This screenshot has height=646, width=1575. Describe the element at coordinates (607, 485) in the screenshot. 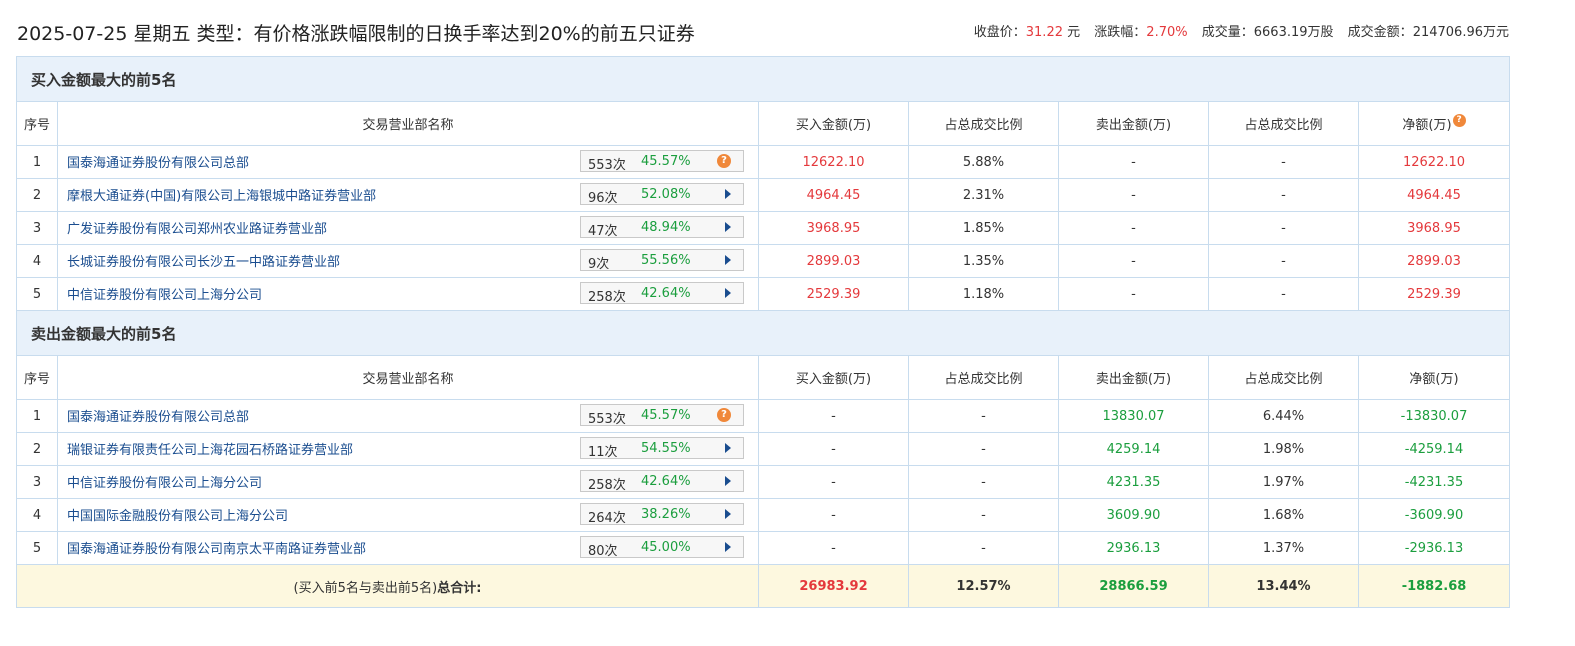

I see `list-count: 258次` at that location.